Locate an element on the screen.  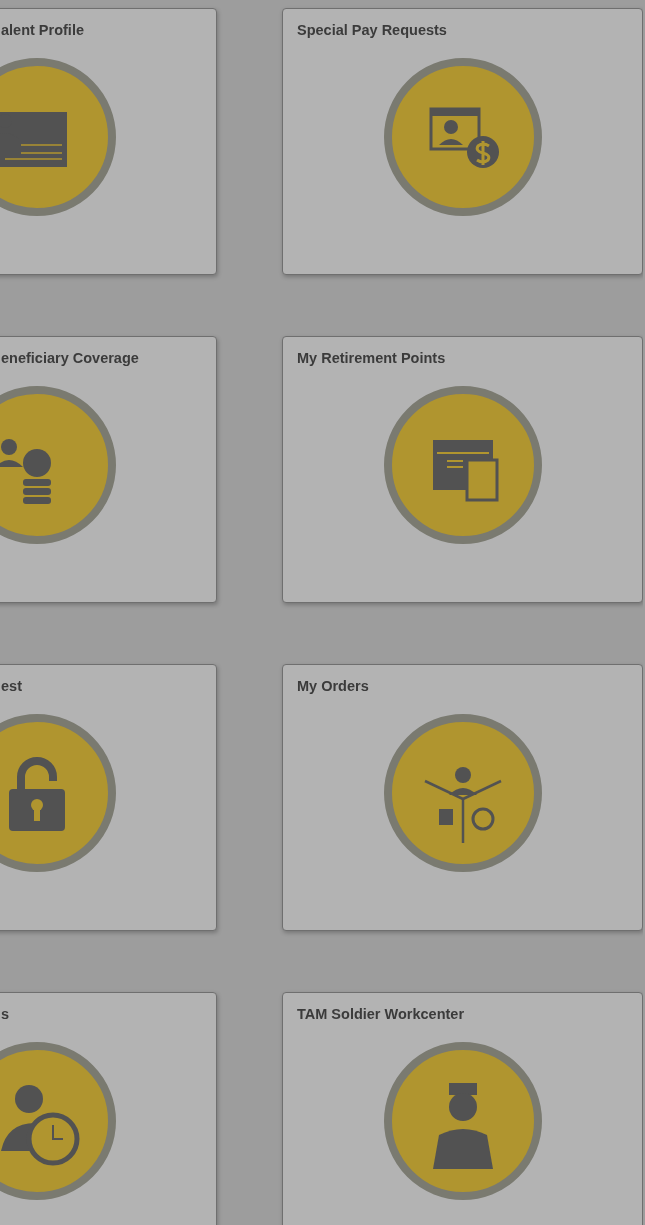
app-tile: My Retirement Points is located at coordinates (462, 469).